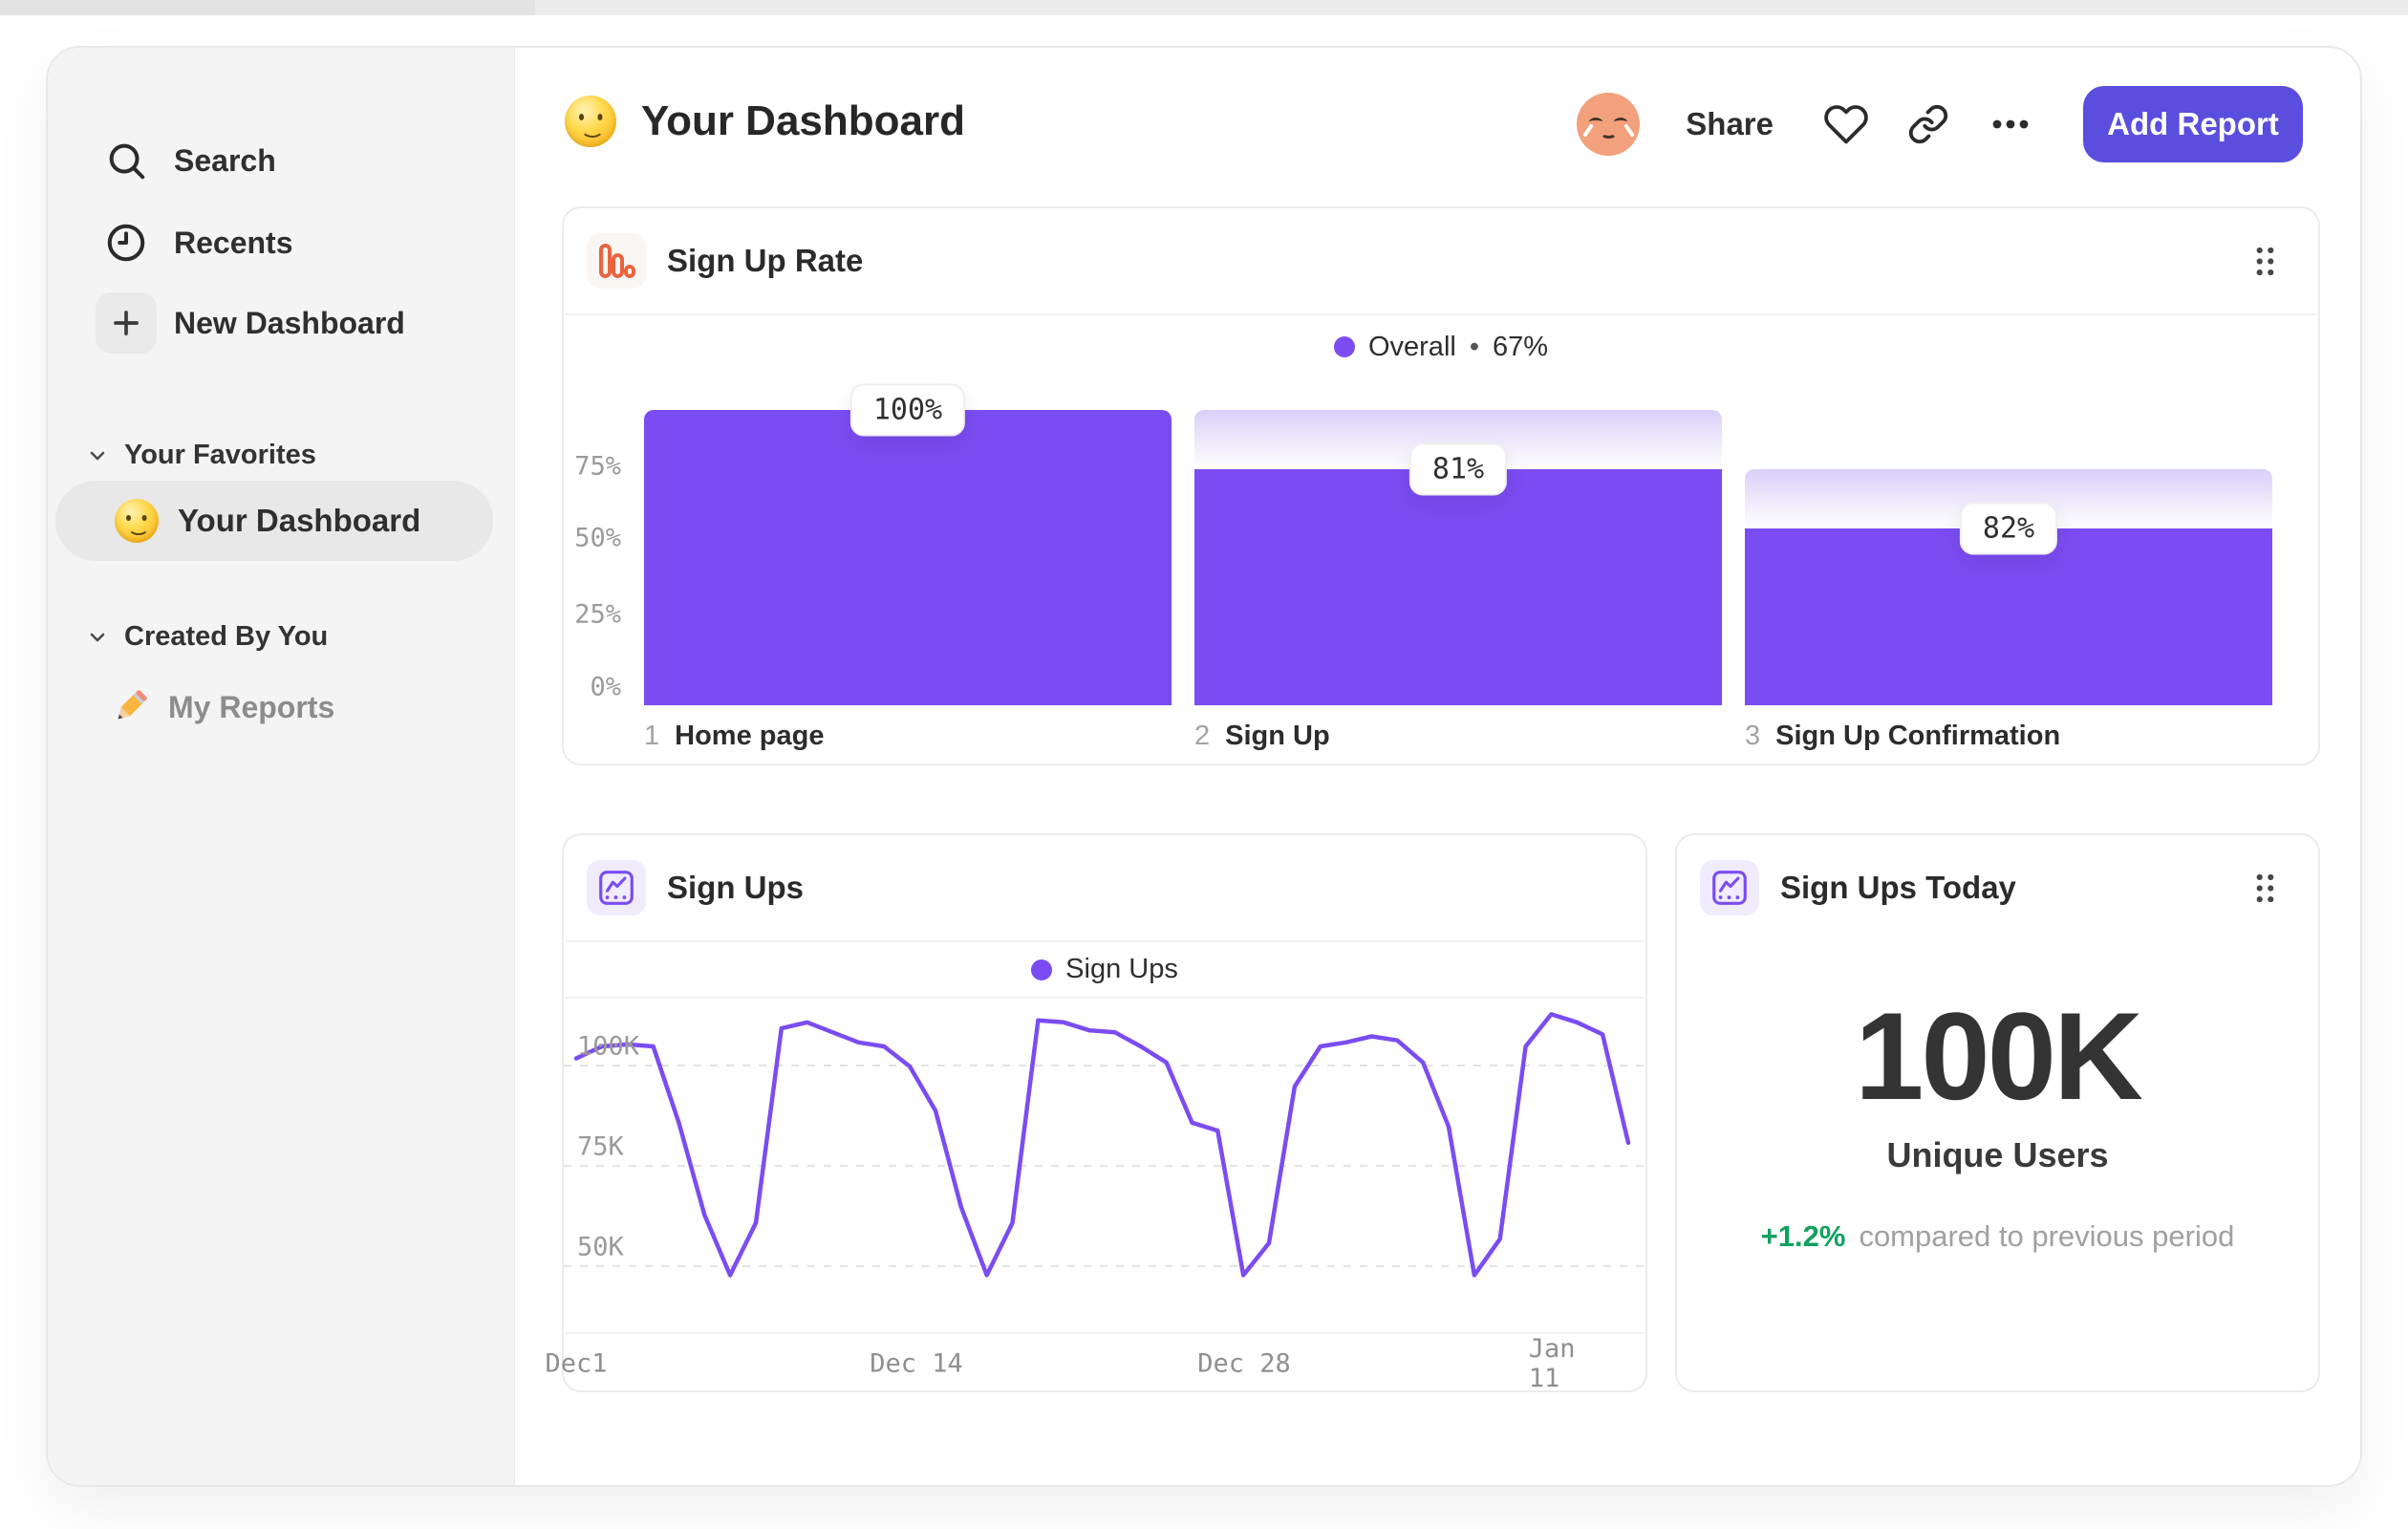 The image size is (2408, 1529). I want to click on funnel-bar-home-page: 100%, so click(908, 544).